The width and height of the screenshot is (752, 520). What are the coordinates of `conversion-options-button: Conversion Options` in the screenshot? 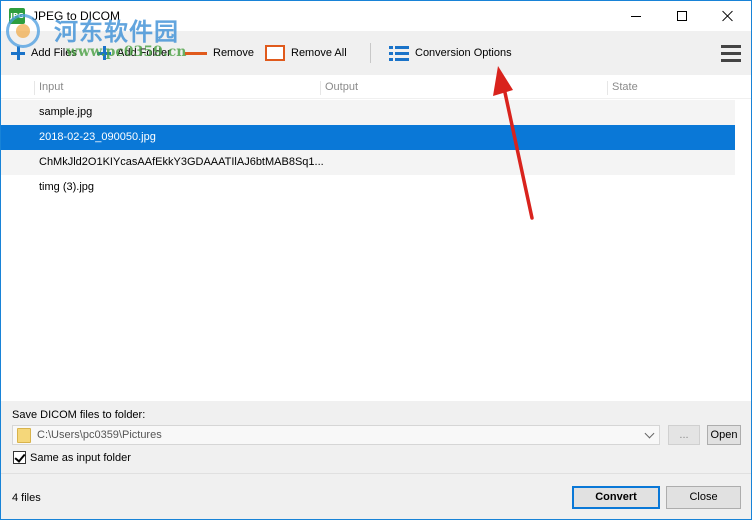 It's located at (450, 53).